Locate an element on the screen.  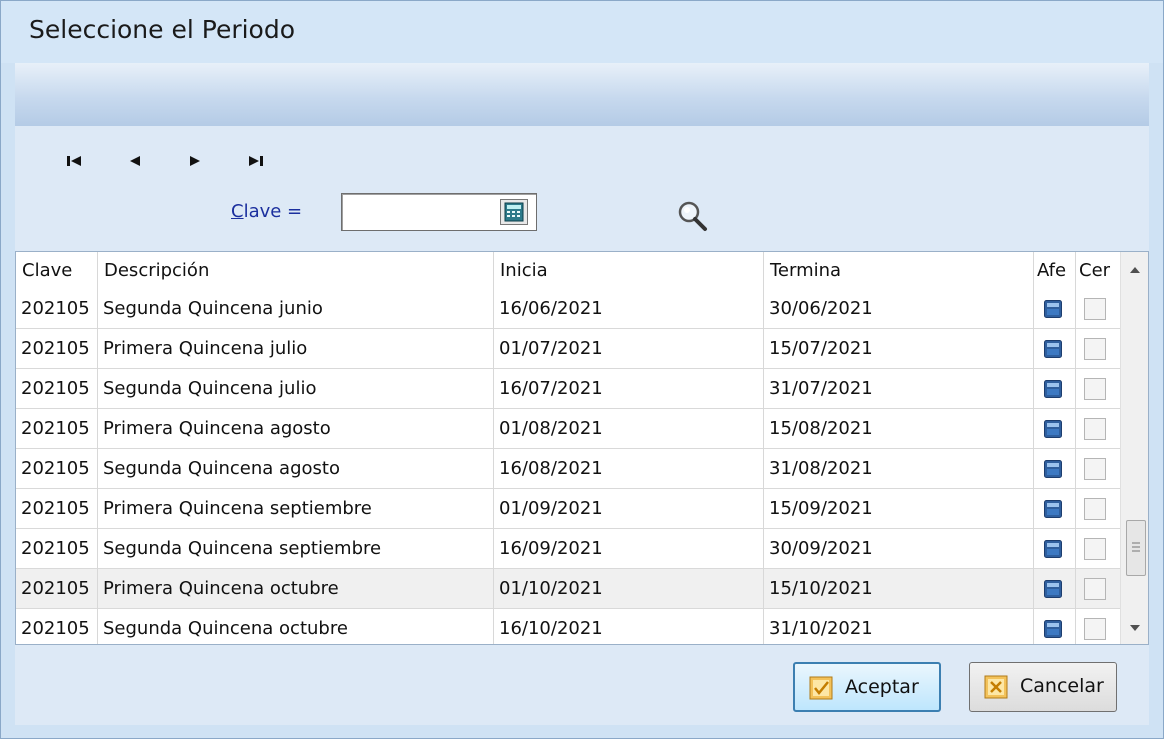
calculator-button is located at coordinates (514, 212).